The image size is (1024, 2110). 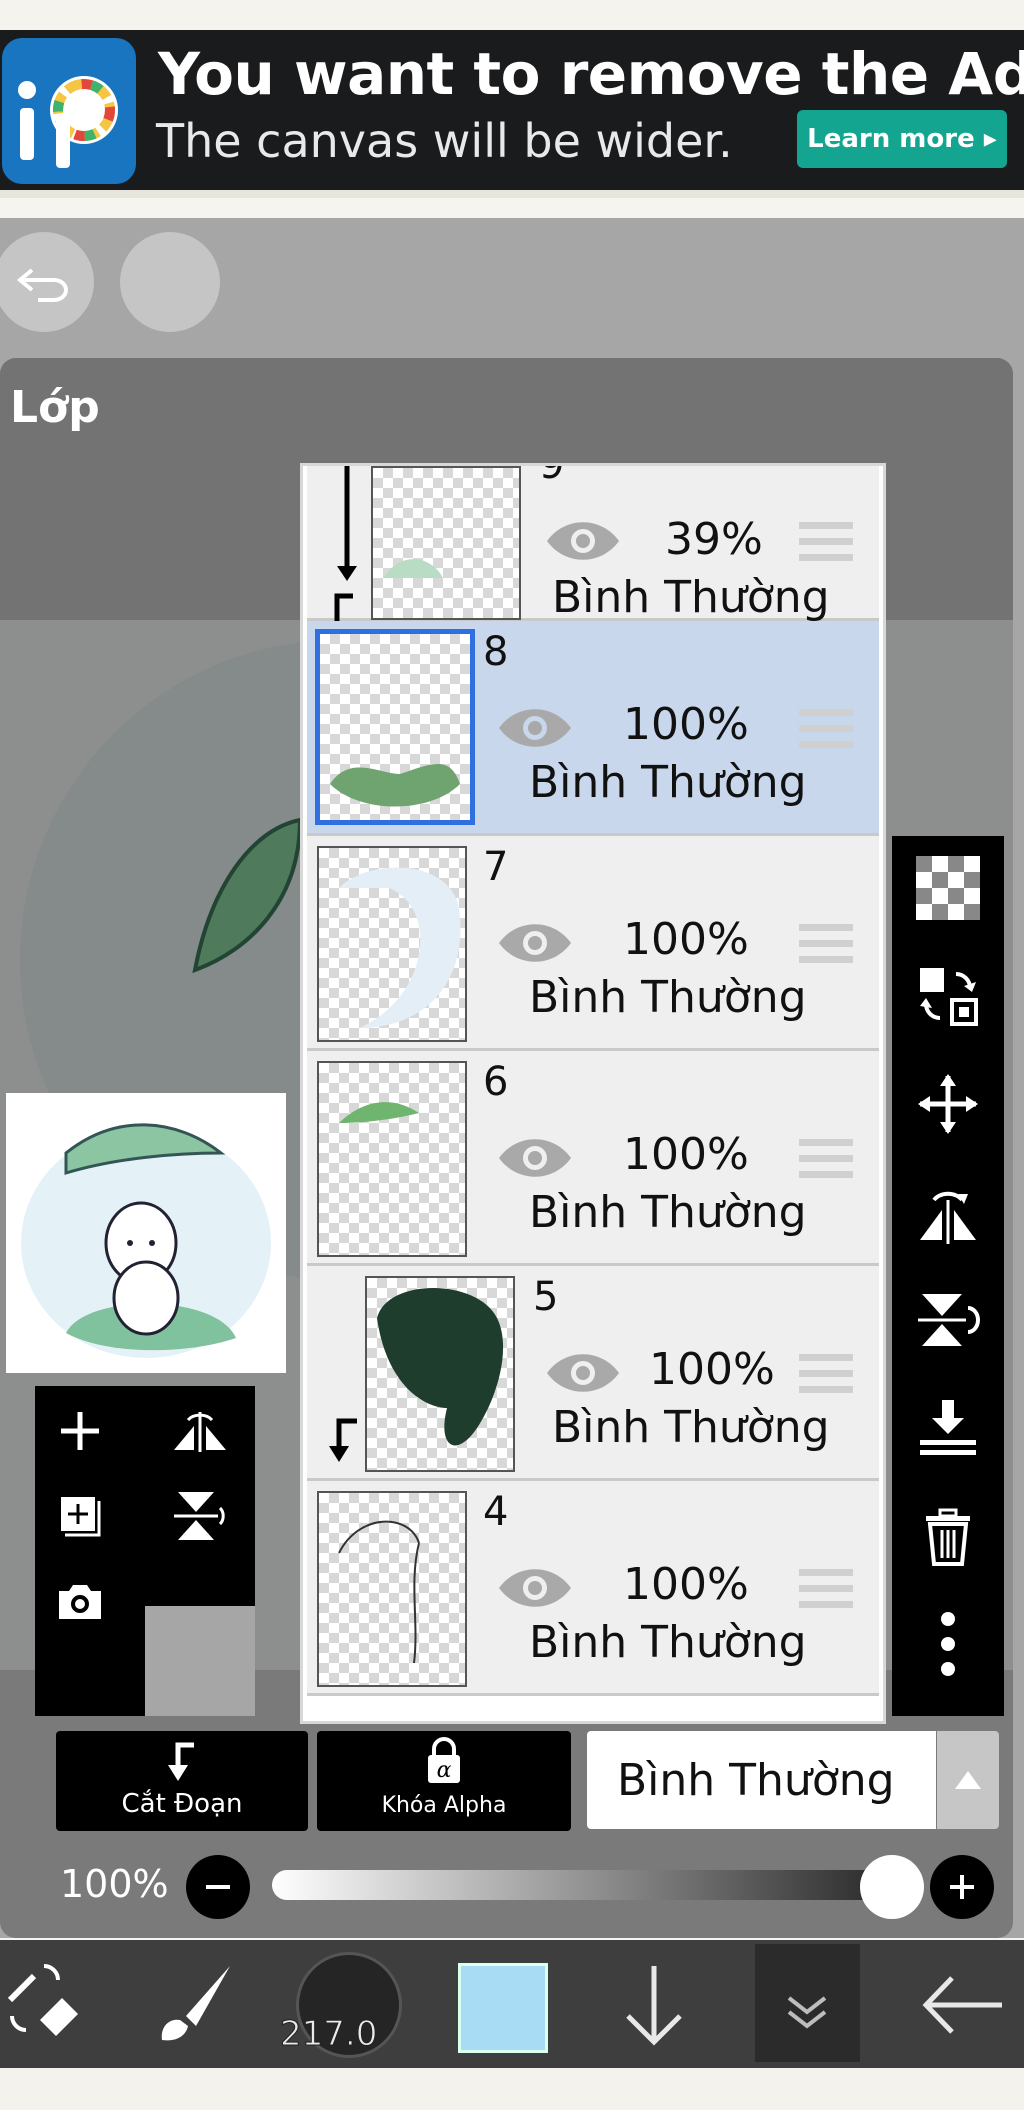 What do you see at coordinates (892, 1887) in the screenshot?
I see `opacity-slider-thumb` at bounding box center [892, 1887].